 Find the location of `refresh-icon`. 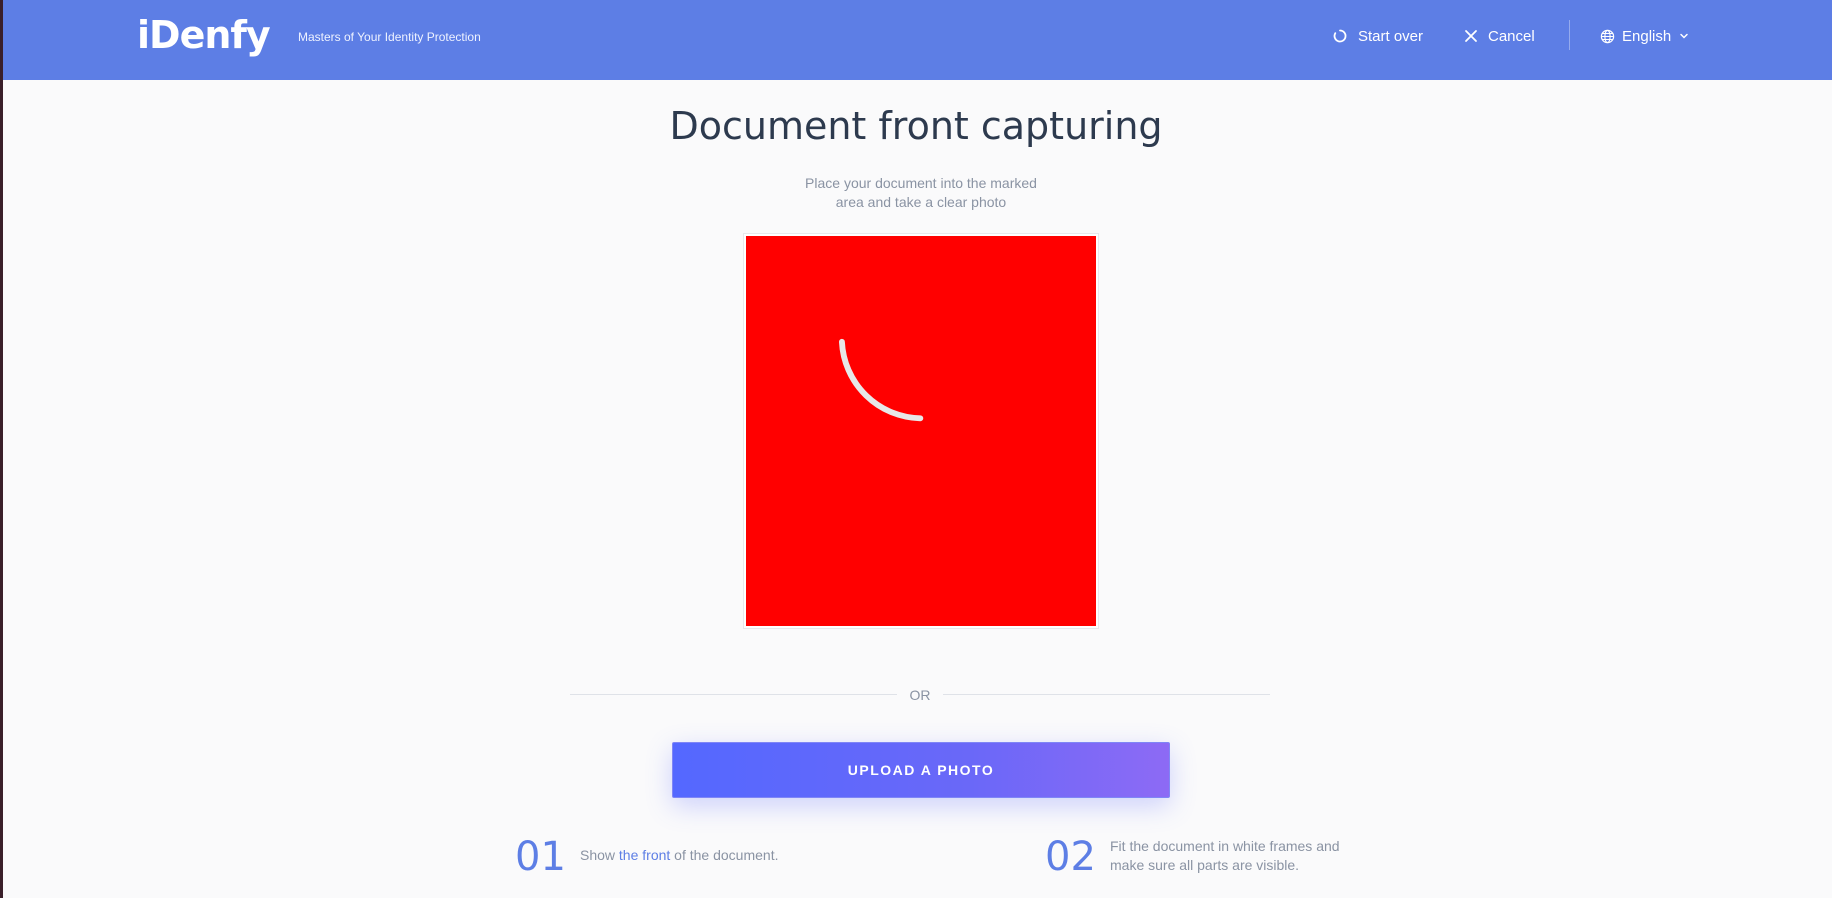

refresh-icon is located at coordinates (1340, 36).